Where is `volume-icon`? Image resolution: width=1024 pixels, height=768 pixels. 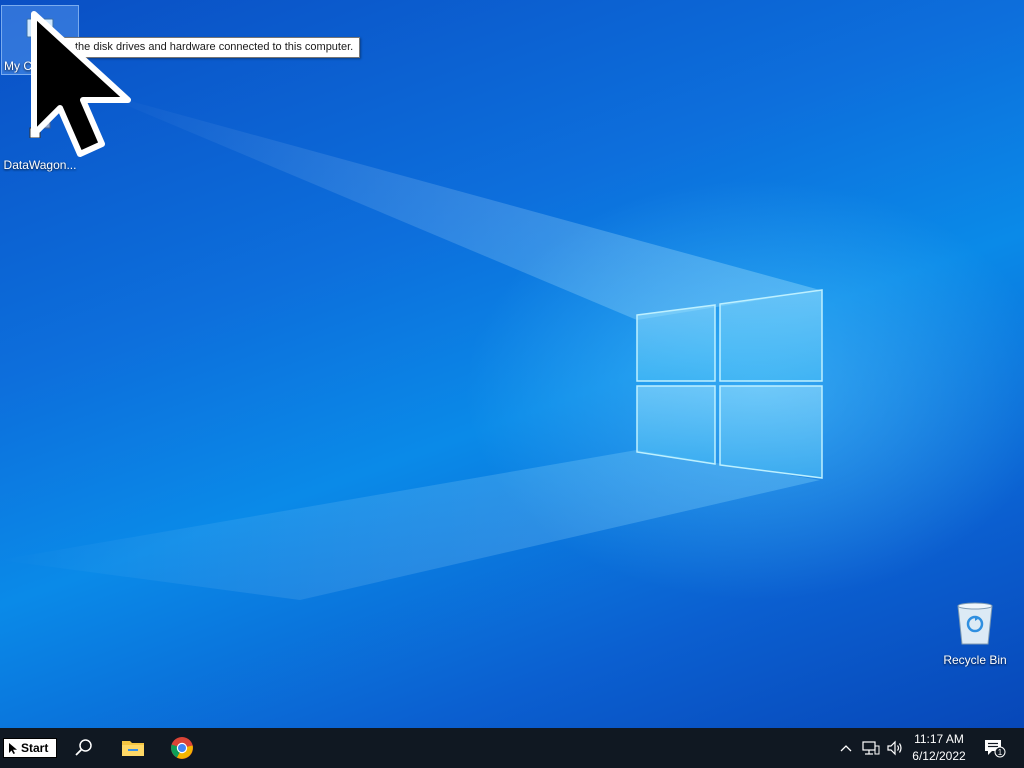
volume-icon is located at coordinates (894, 748).